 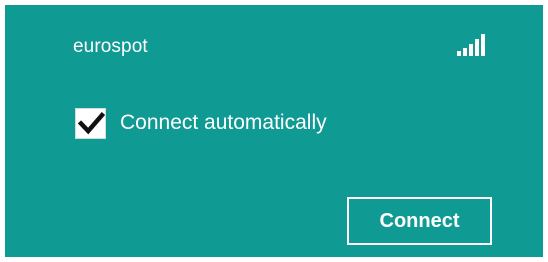 I want to click on checkmark-icon, so click(x=91, y=122).